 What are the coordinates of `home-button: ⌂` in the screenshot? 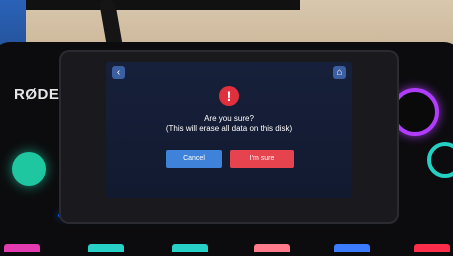 It's located at (339, 72).